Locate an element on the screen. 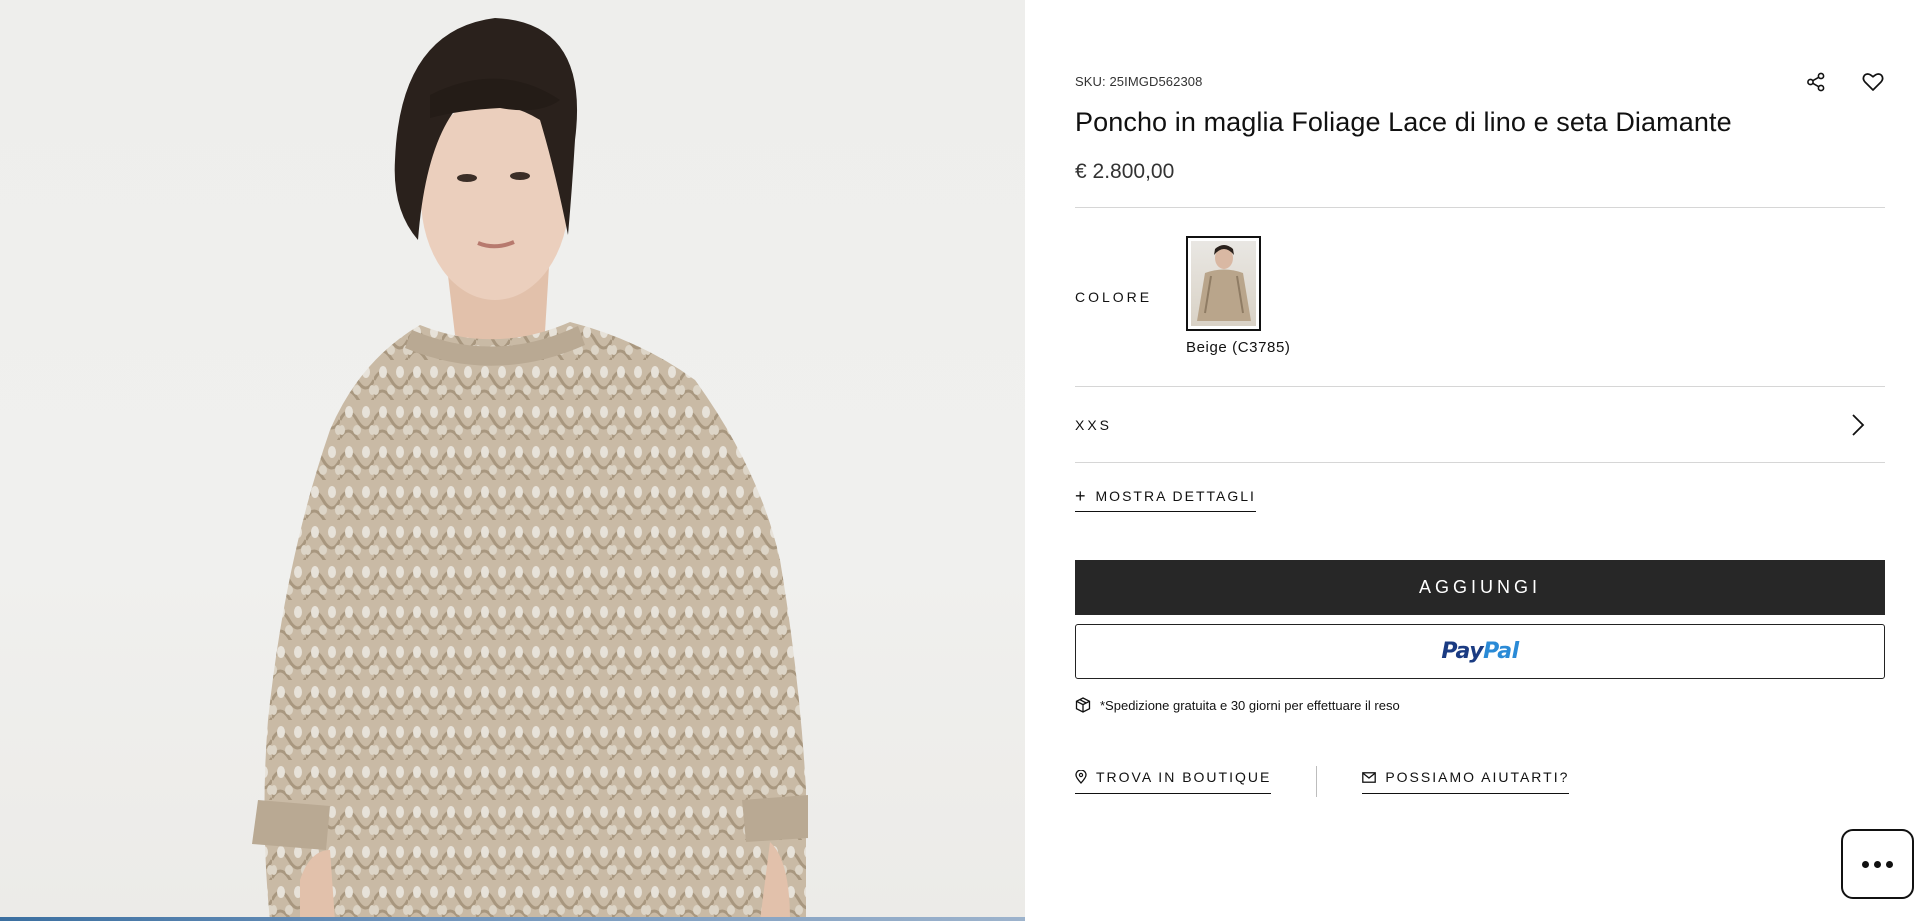  product-actions is located at coordinates (1844, 82).